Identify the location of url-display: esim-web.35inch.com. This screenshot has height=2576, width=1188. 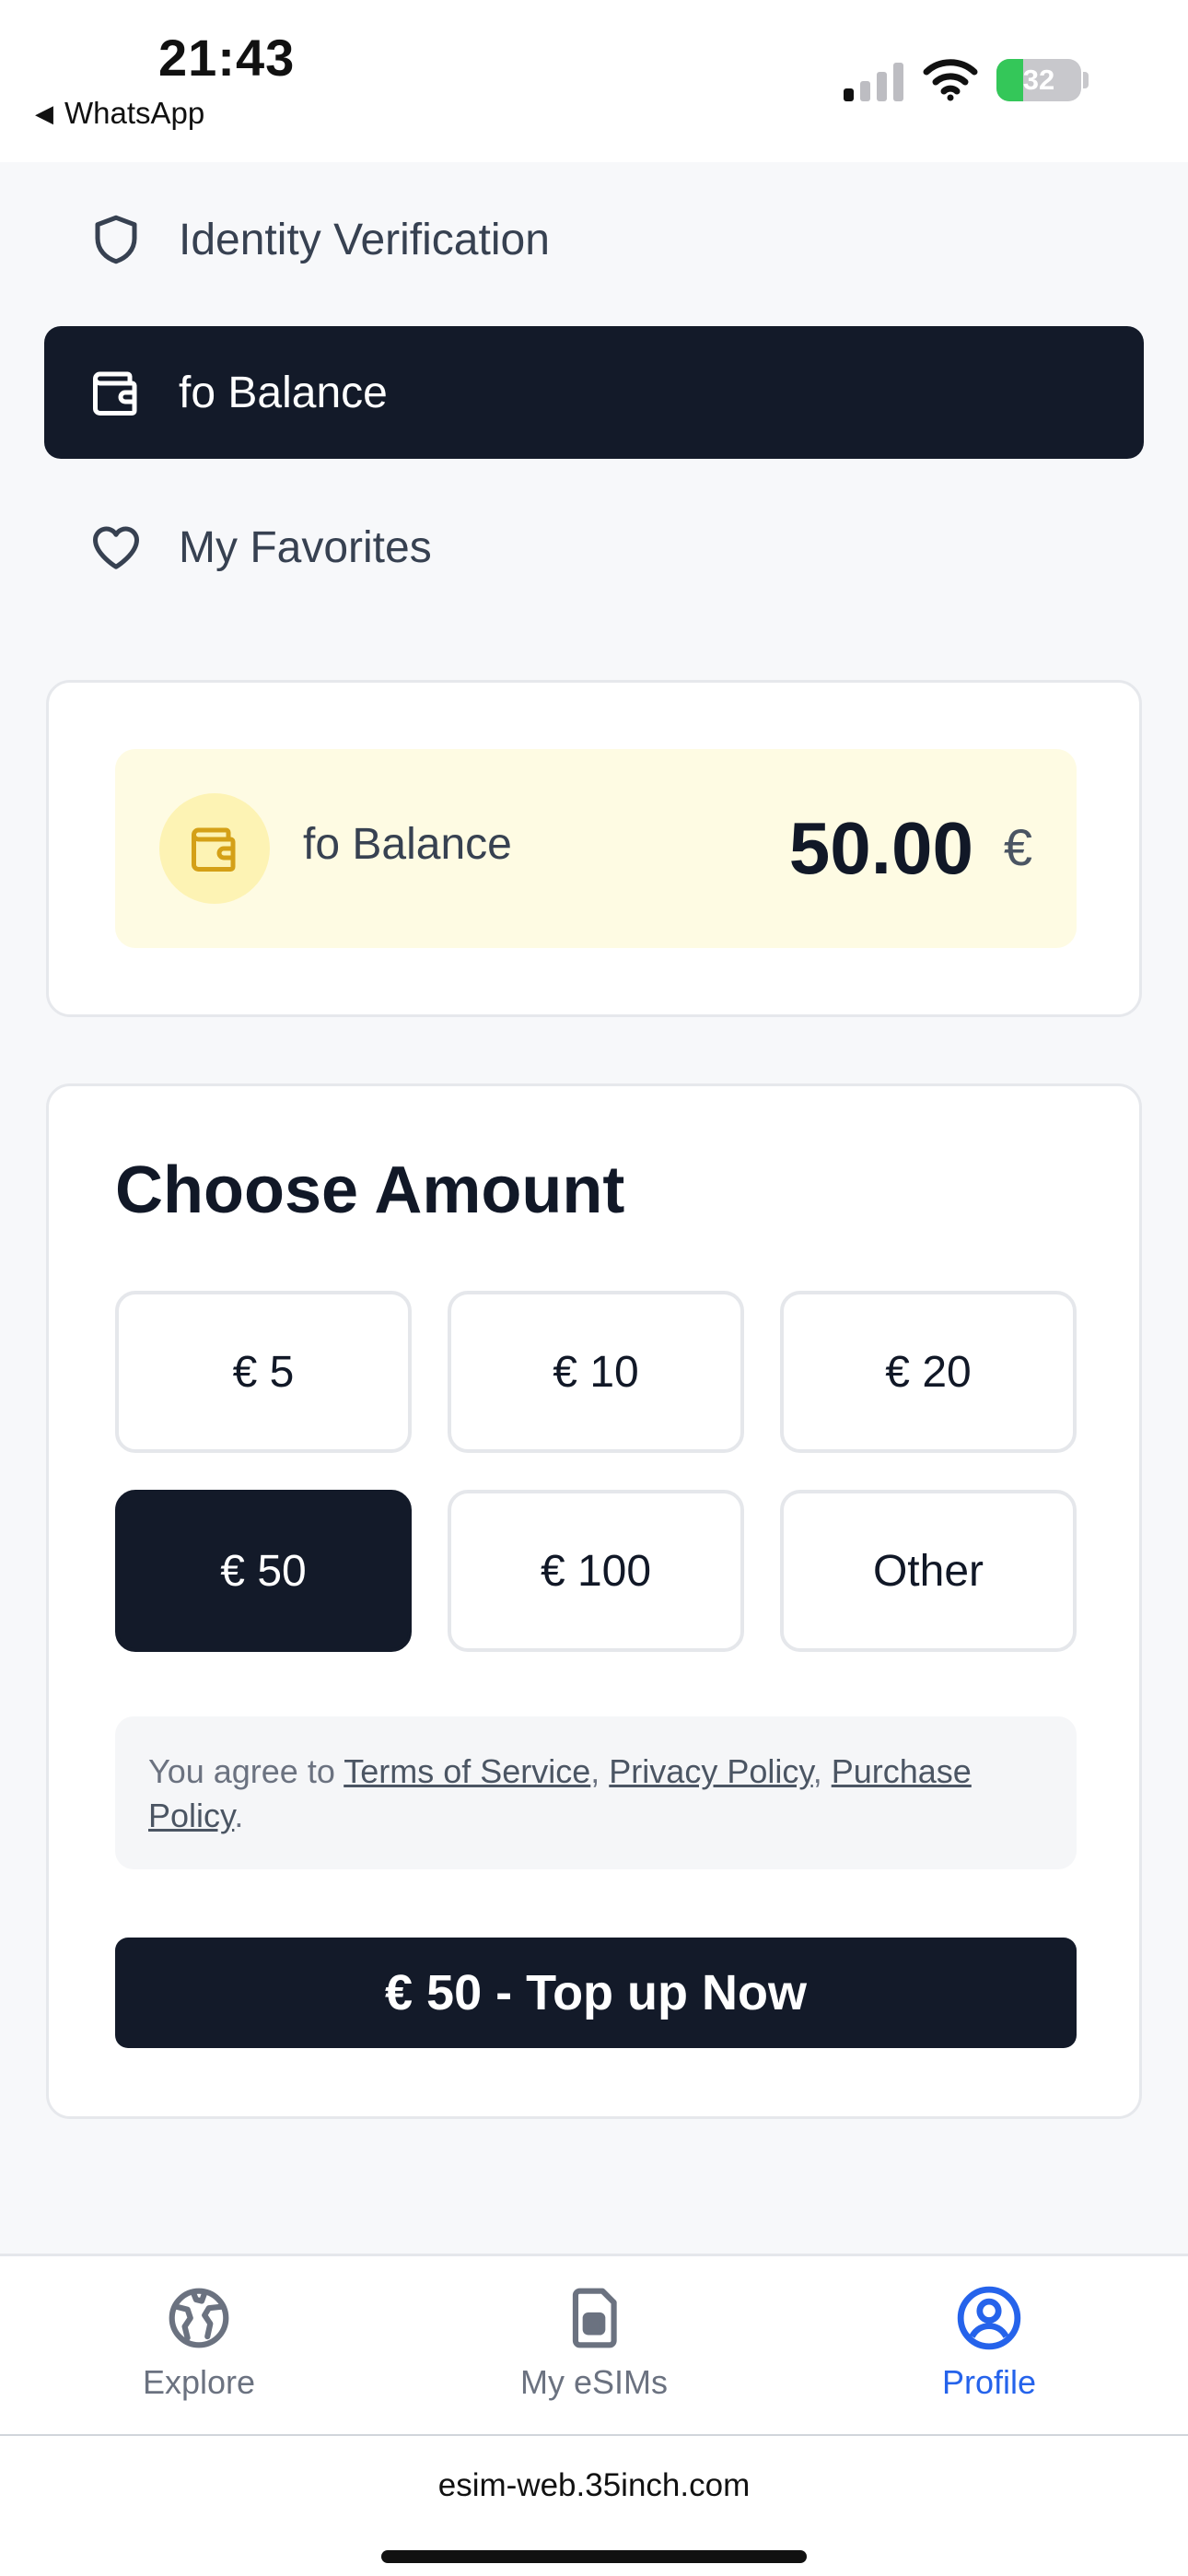
(594, 2485).